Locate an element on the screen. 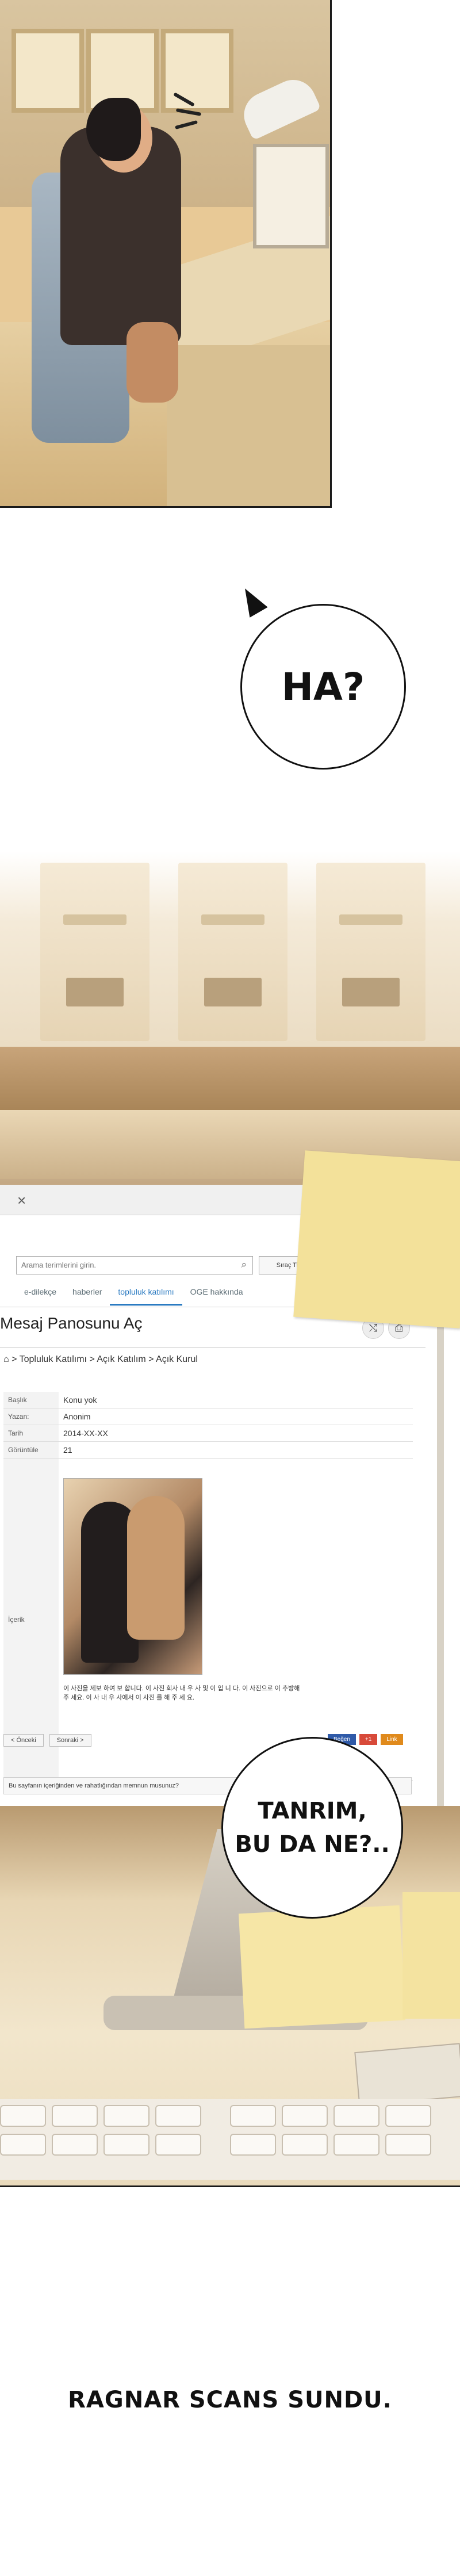 The height and width of the screenshot is (2576, 460). bubble-text-line: BU DA NE?.. is located at coordinates (312, 1844).